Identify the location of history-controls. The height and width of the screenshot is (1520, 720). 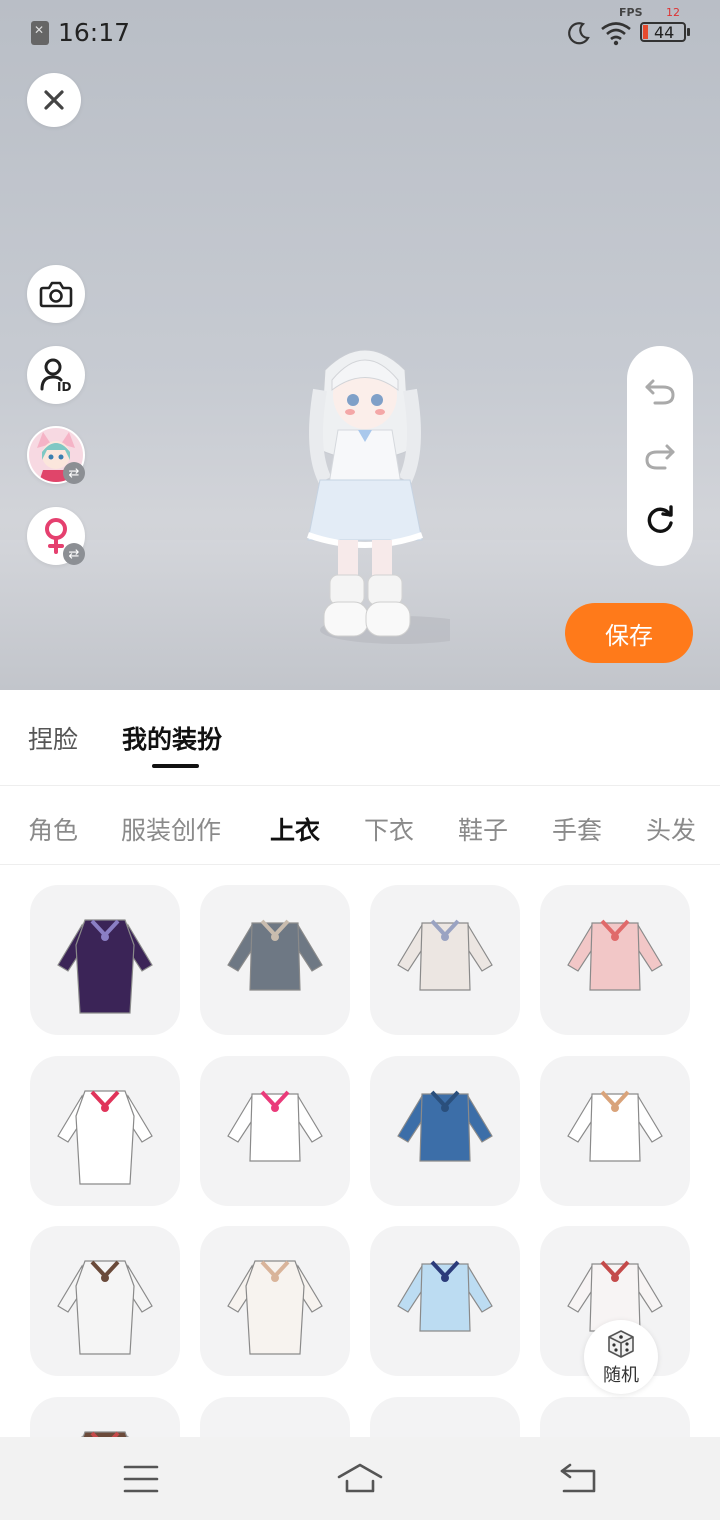
(660, 456).